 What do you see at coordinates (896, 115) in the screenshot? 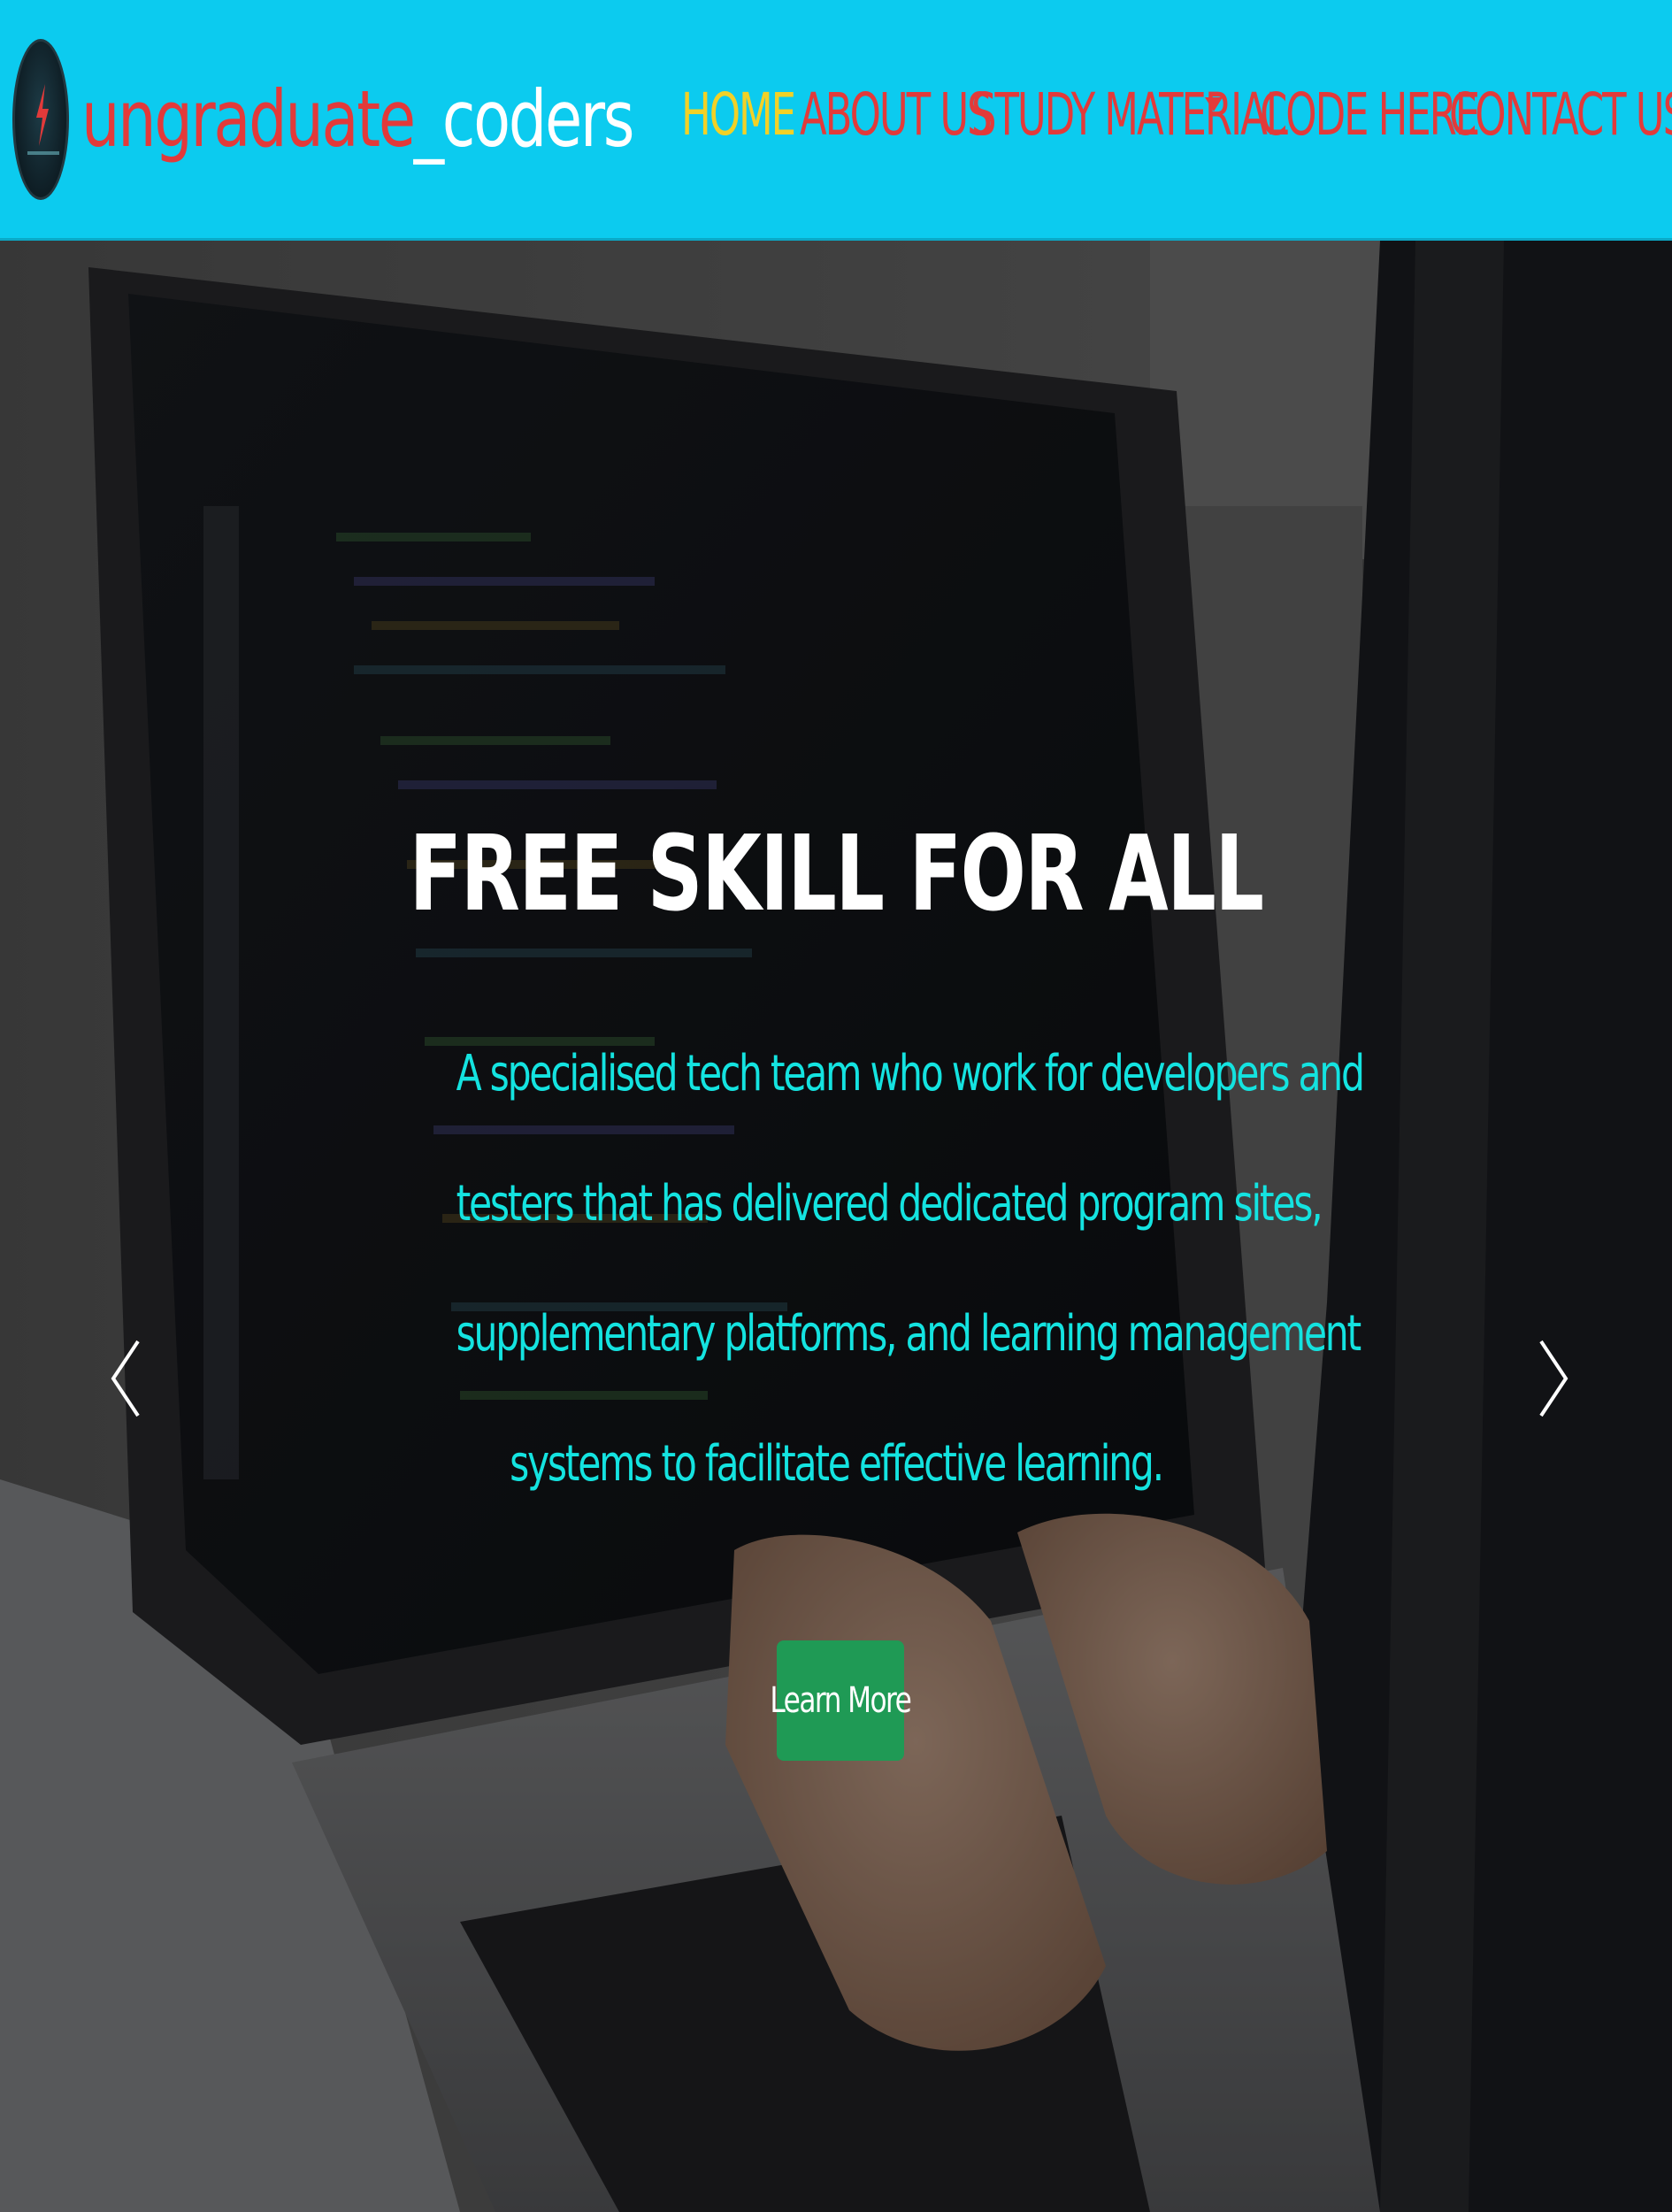
I see `nav-about-us: ABOUT US` at bounding box center [896, 115].